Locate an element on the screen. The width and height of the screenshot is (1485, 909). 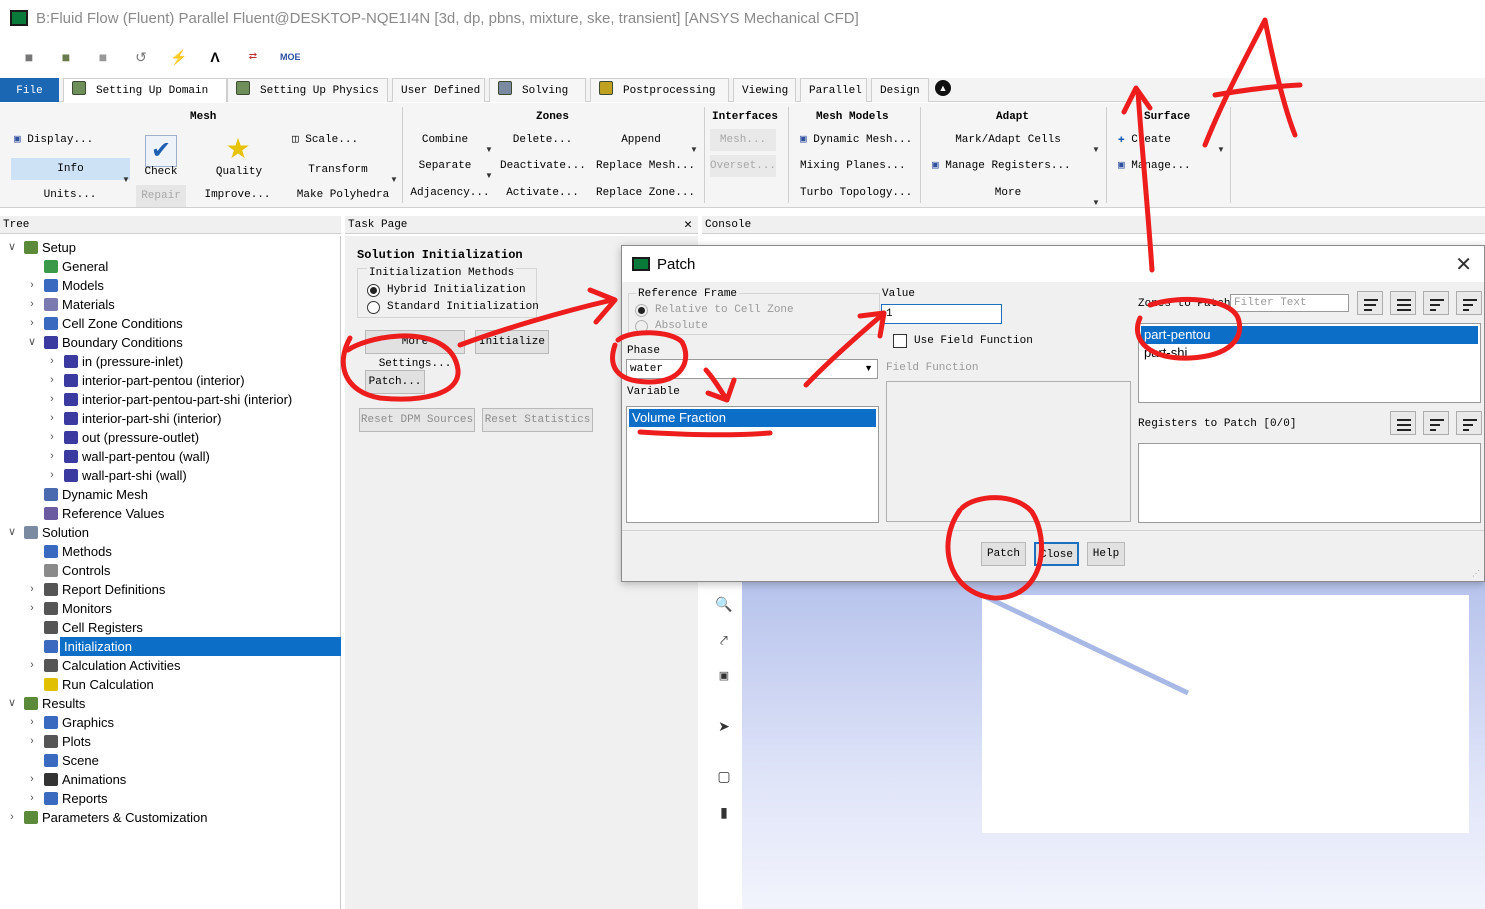
tree-item: › Cell Zone Conditions is located at coordinates (170, 323).